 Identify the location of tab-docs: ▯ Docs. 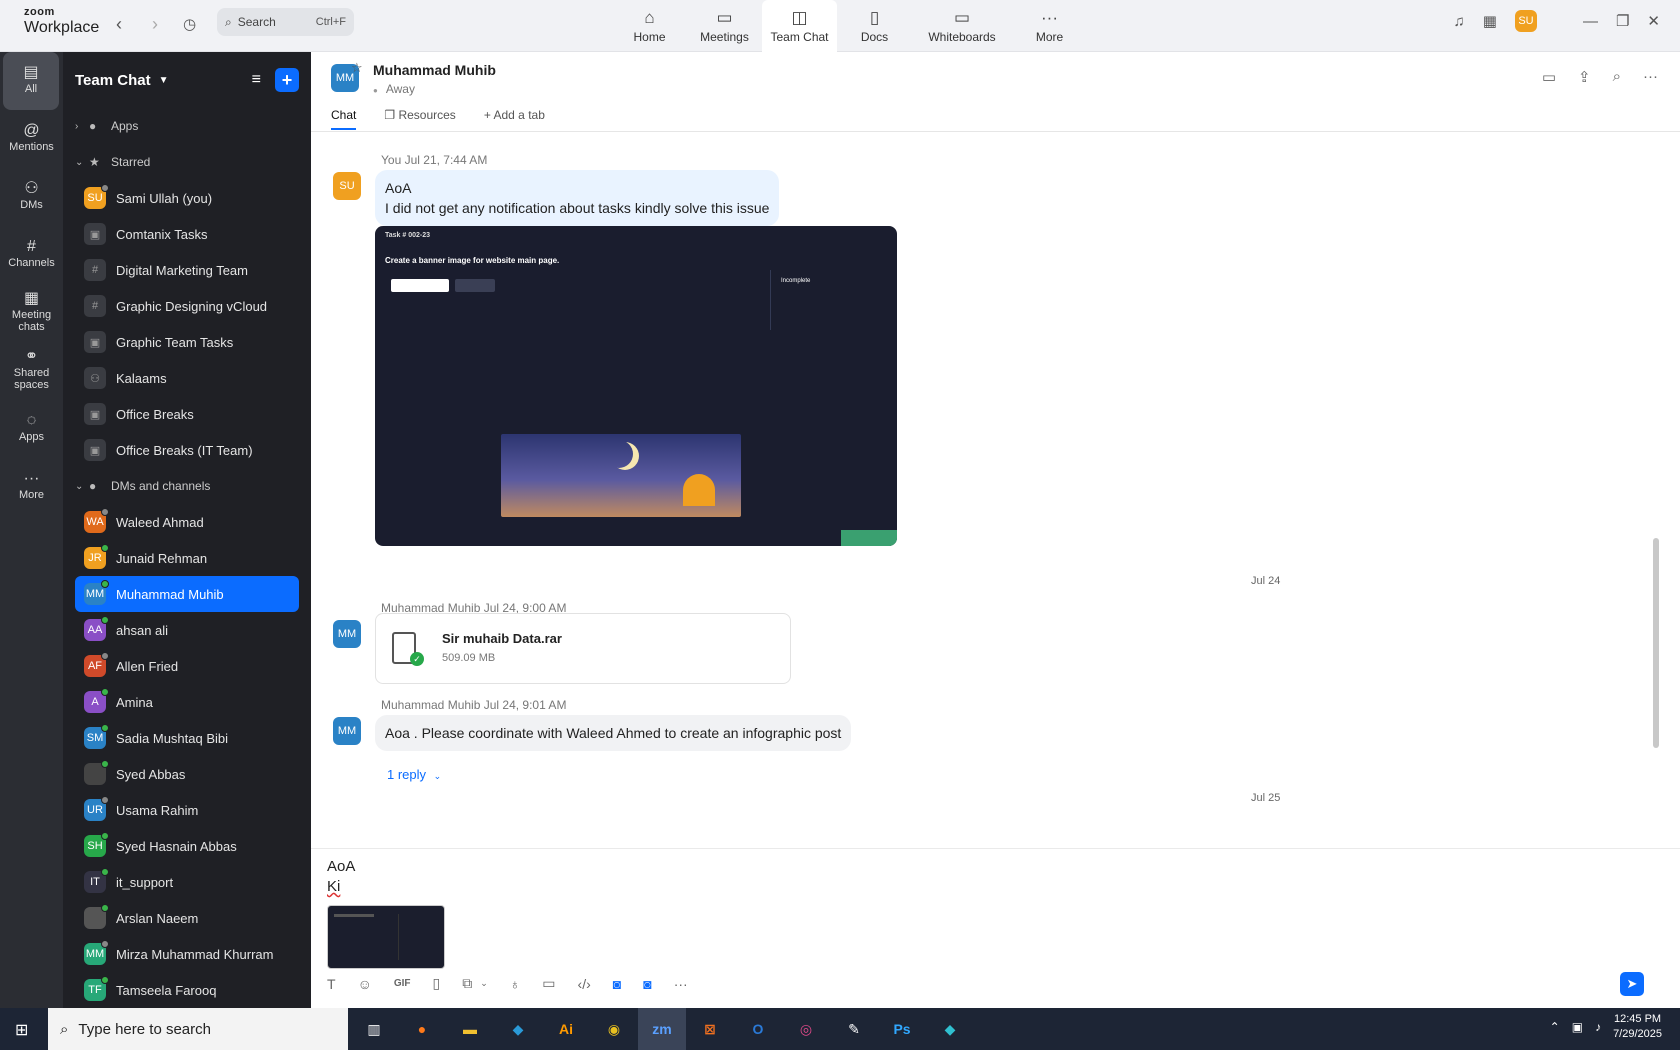
(874, 26).